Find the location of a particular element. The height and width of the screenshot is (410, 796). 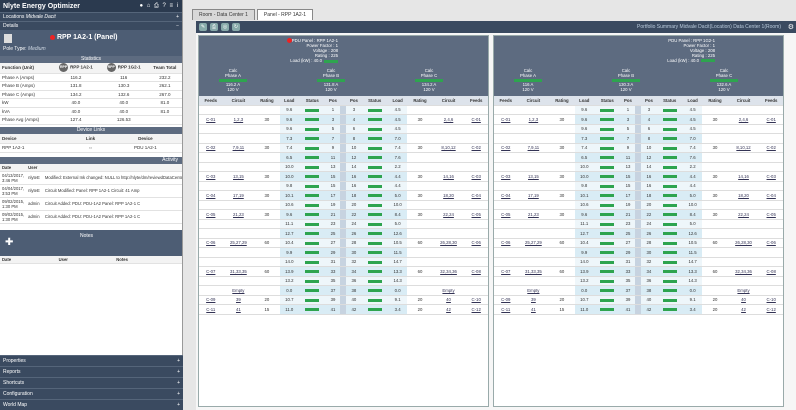

refresh-icon: ↻ is located at coordinates (236, 27).